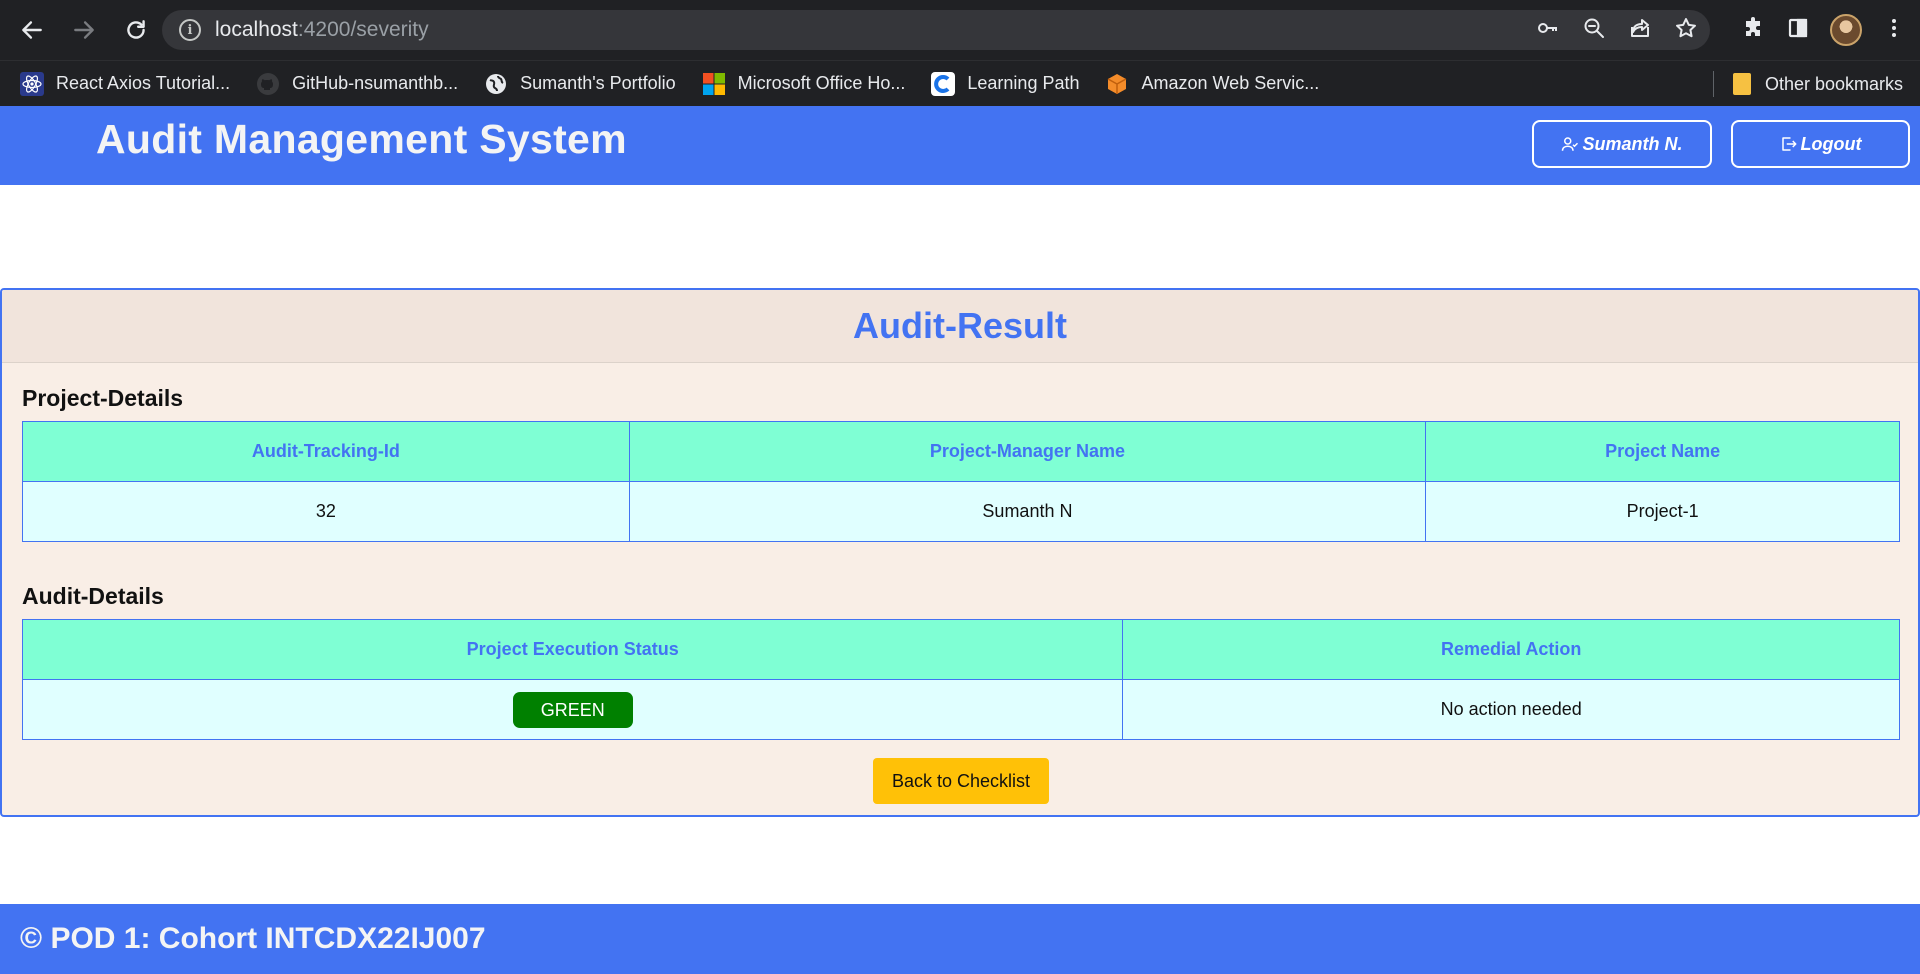 The image size is (1920, 974). Describe the element at coordinates (598, 83) in the screenshot. I see `bookmark-label: Sumanth's Portfolio` at that location.